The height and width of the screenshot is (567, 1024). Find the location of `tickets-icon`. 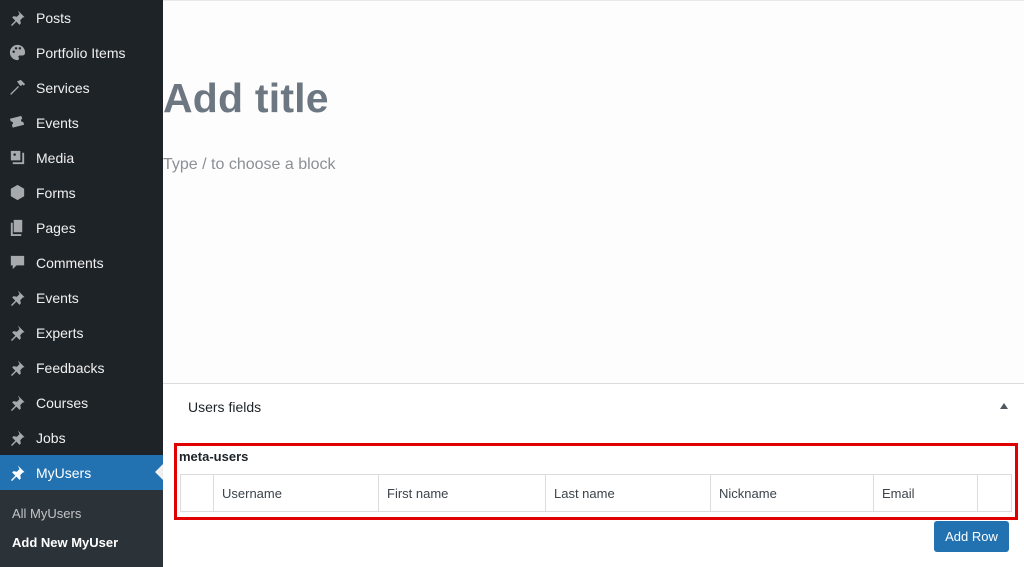

tickets-icon is located at coordinates (17, 123).